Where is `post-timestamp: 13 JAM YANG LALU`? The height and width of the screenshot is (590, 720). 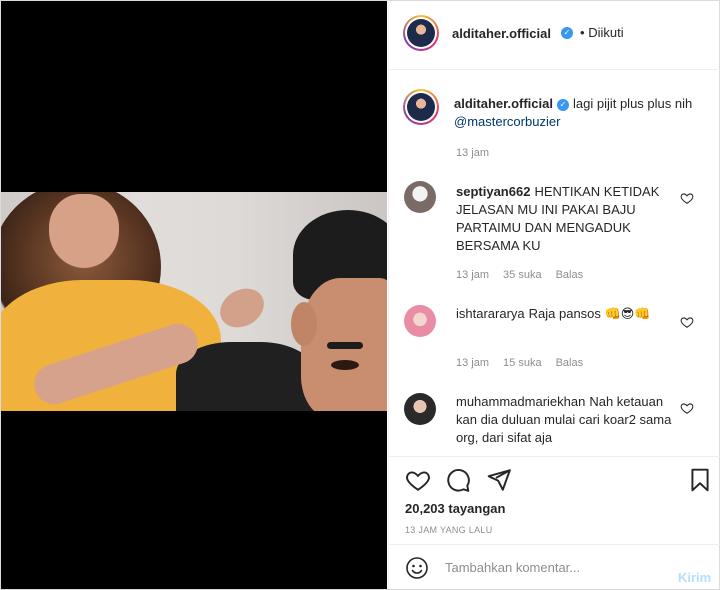
post-timestamp: 13 JAM YANG LALU is located at coordinates (449, 530).